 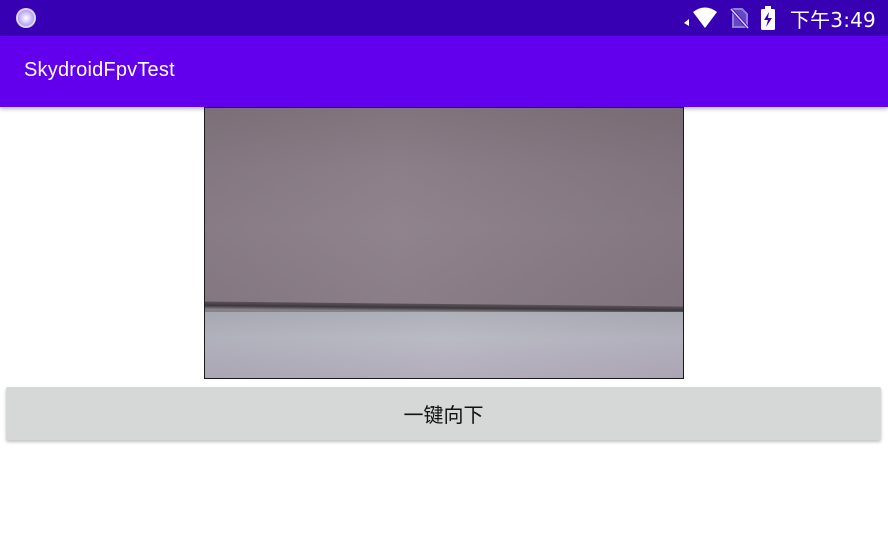 What do you see at coordinates (444, 345) in the screenshot?
I see `video-floor-area` at bounding box center [444, 345].